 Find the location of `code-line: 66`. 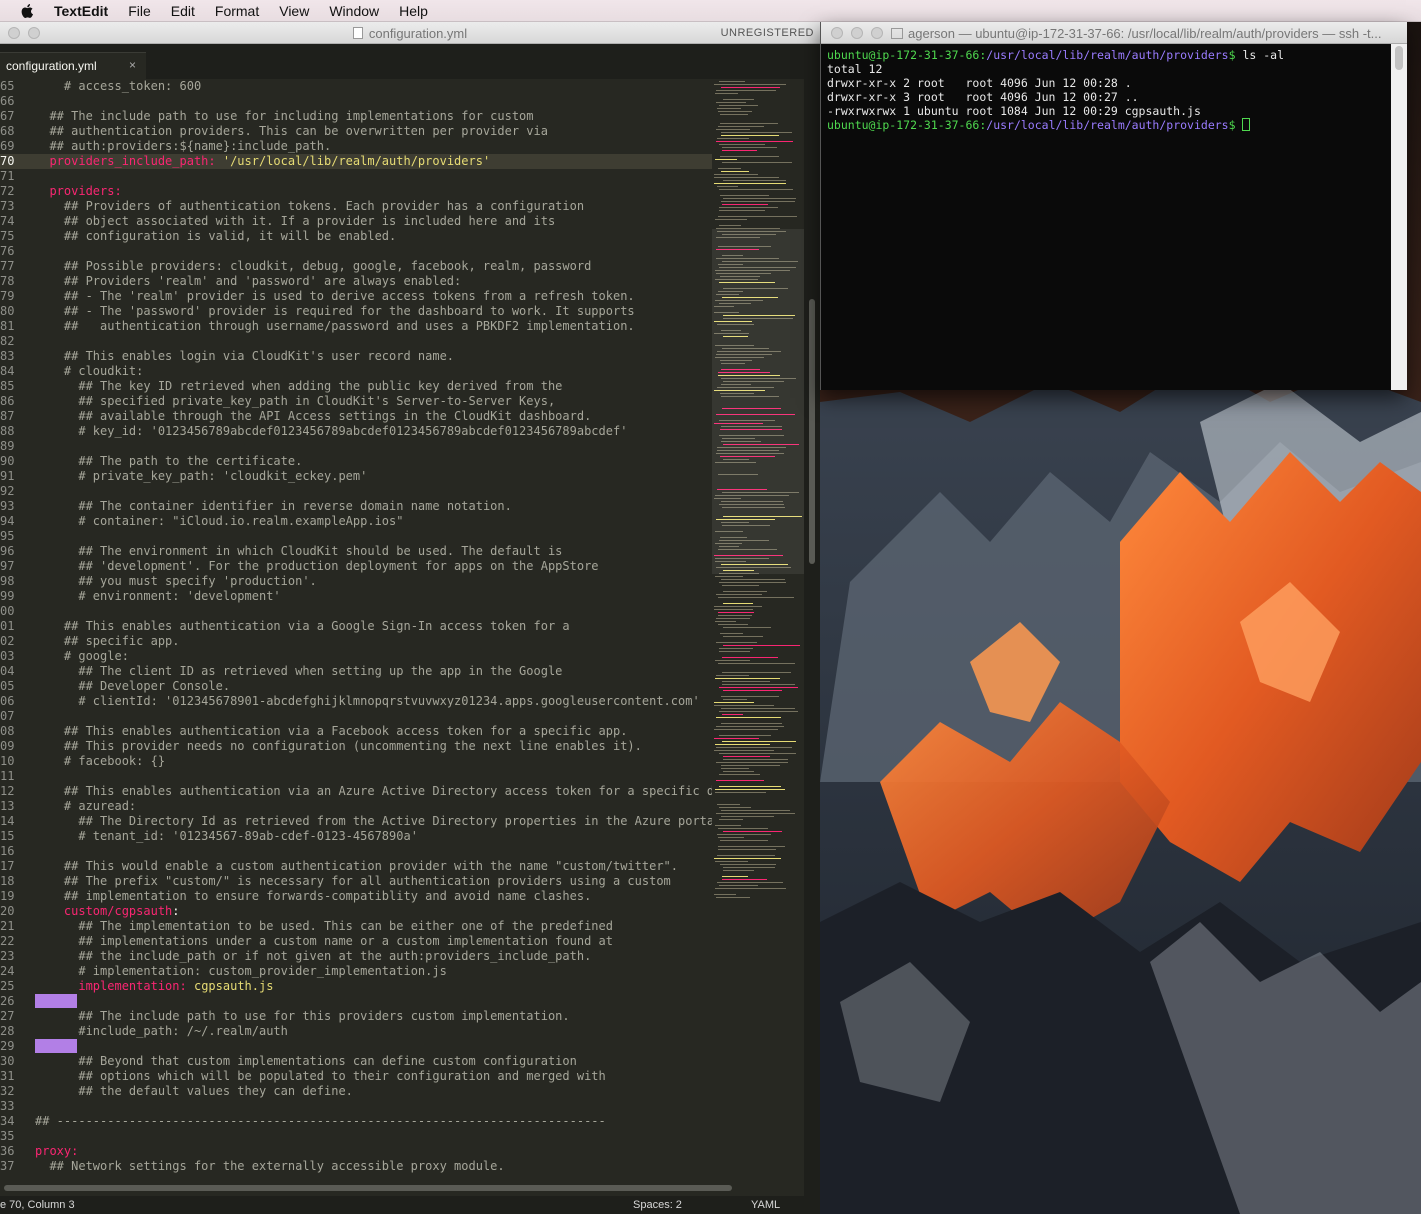

code-line: 66 is located at coordinates (356, 101).